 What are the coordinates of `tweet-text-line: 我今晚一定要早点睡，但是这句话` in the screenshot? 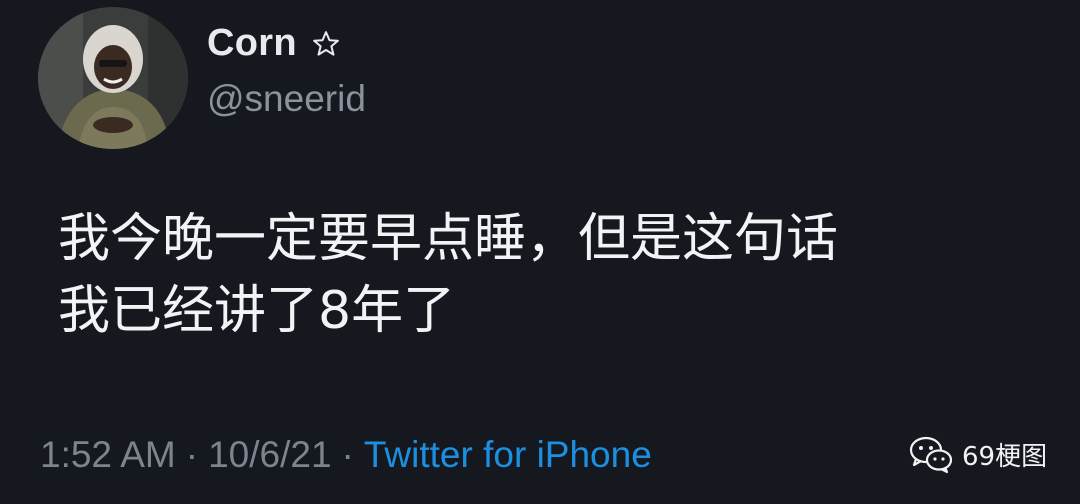 It's located at (448, 239).